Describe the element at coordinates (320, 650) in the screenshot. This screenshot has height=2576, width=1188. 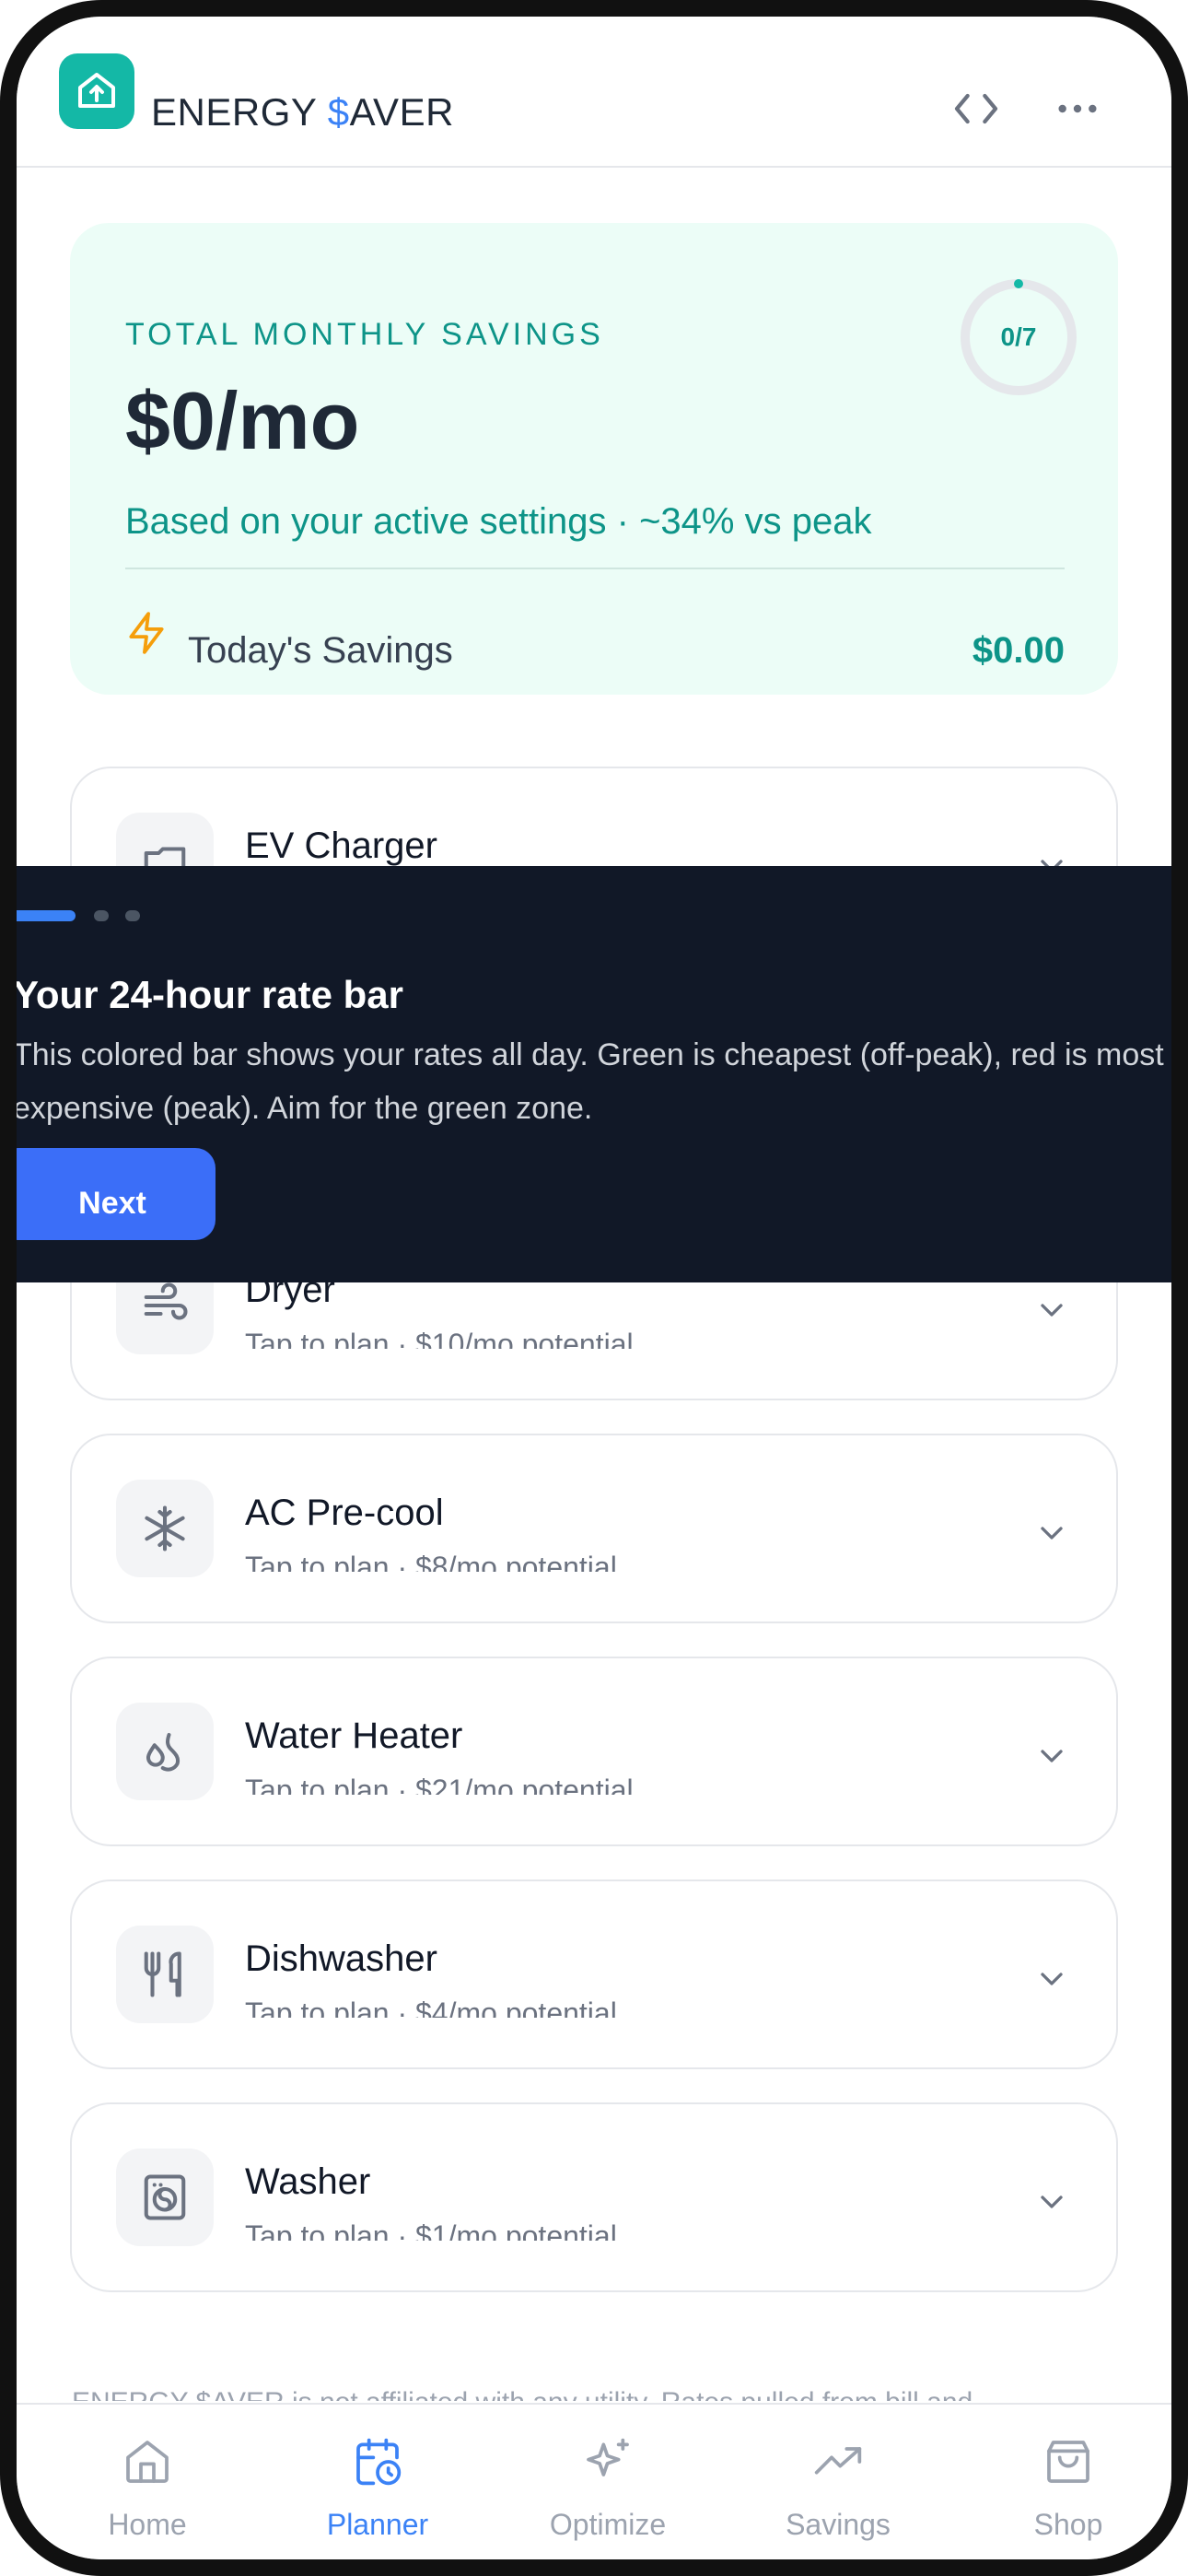
I see `todays-savings-label: Today's Savings` at that location.